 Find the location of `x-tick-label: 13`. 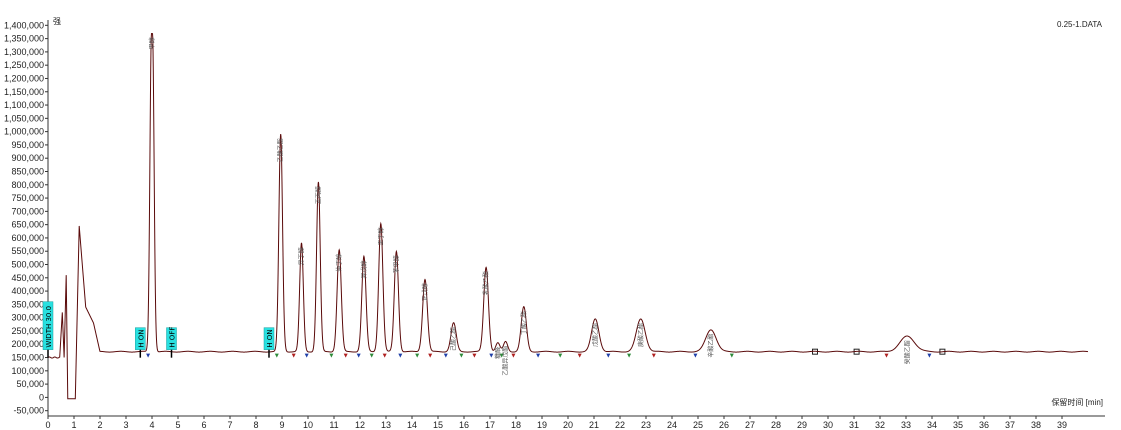

x-tick-label: 13 is located at coordinates (386, 425).